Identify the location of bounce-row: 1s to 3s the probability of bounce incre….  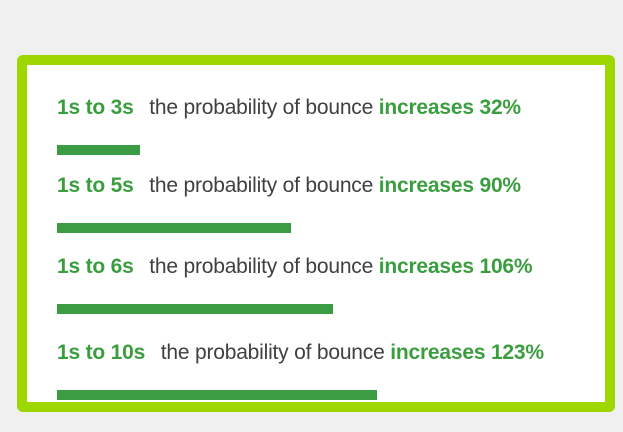
(337, 130).